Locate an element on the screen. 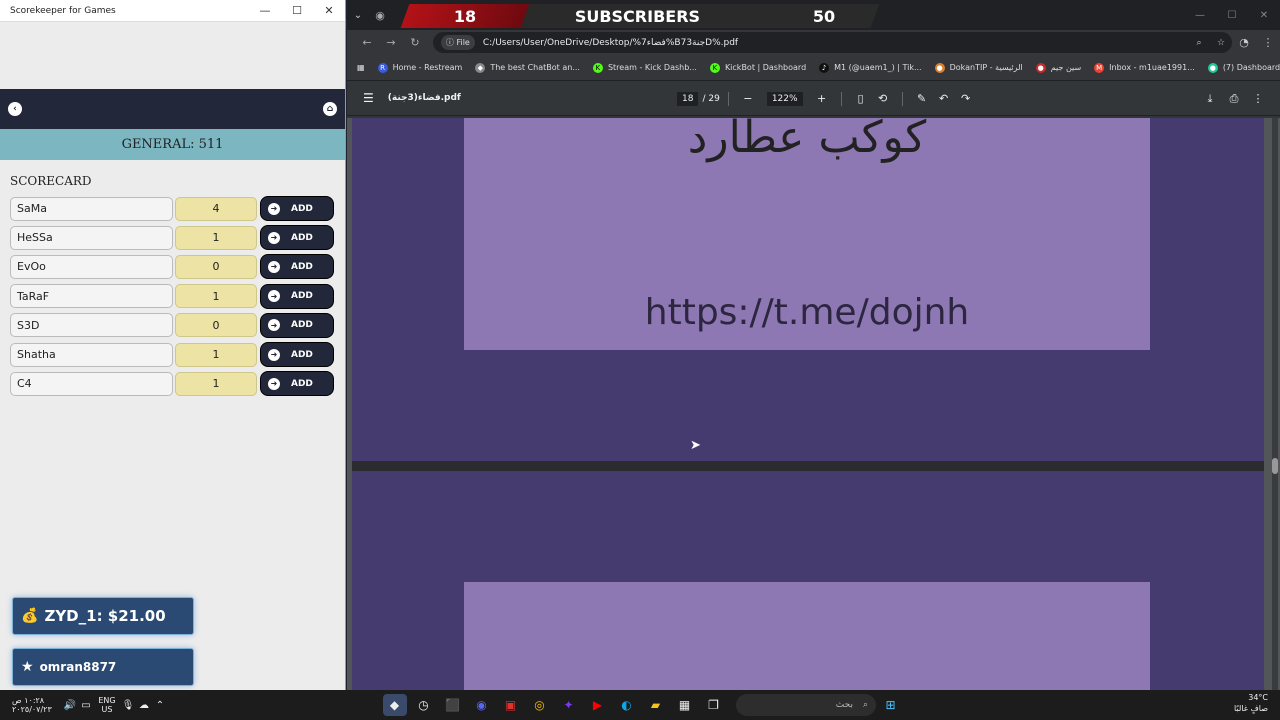 Image resolution: width=1280 pixels, height=720 pixels. back-icon: ‹ is located at coordinates (15, 109).